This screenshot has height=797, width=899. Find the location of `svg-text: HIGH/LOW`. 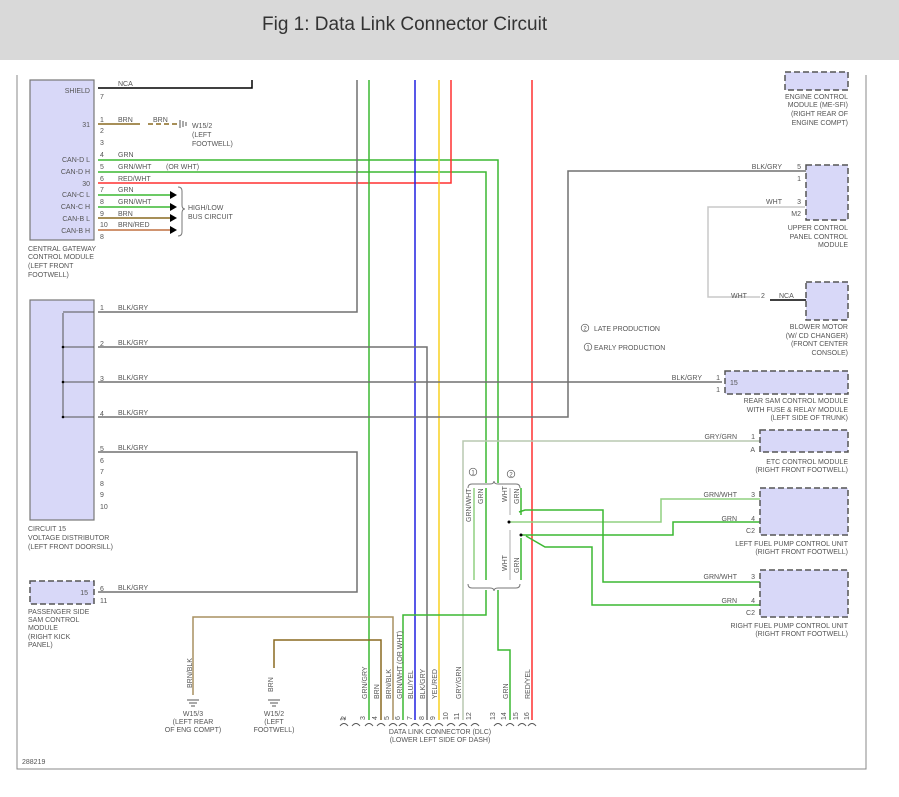

svg-text: HIGH/LOW is located at coordinates (206, 208).